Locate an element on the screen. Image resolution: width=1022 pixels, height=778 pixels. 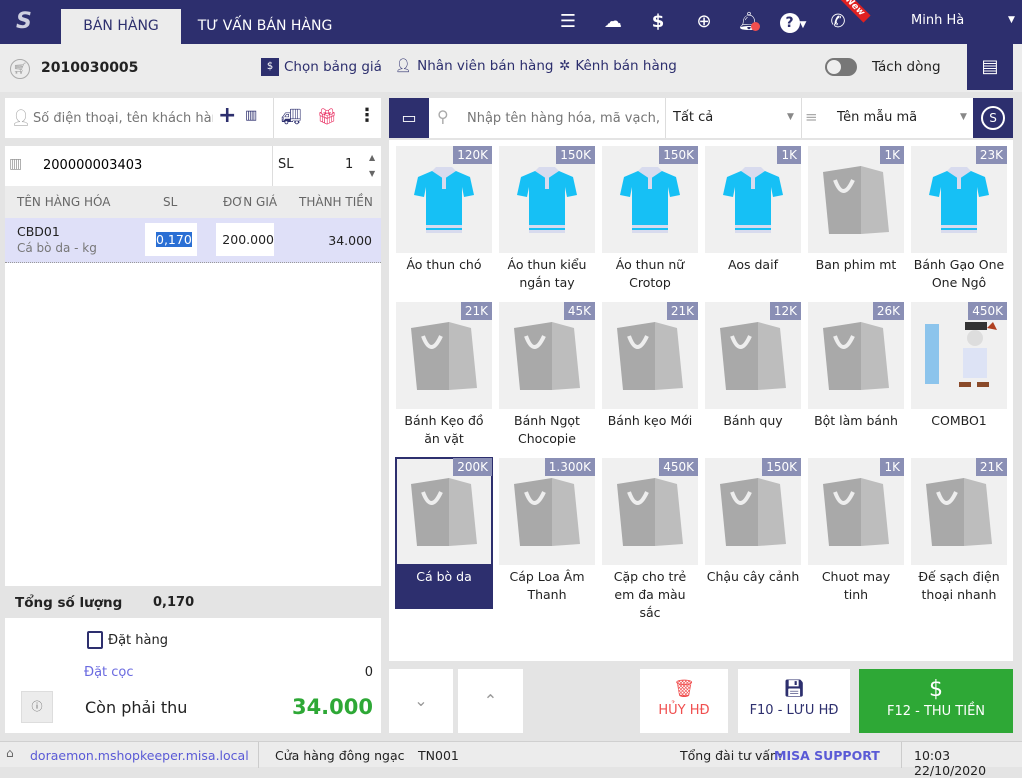
barcode-input is located at coordinates (153, 165).